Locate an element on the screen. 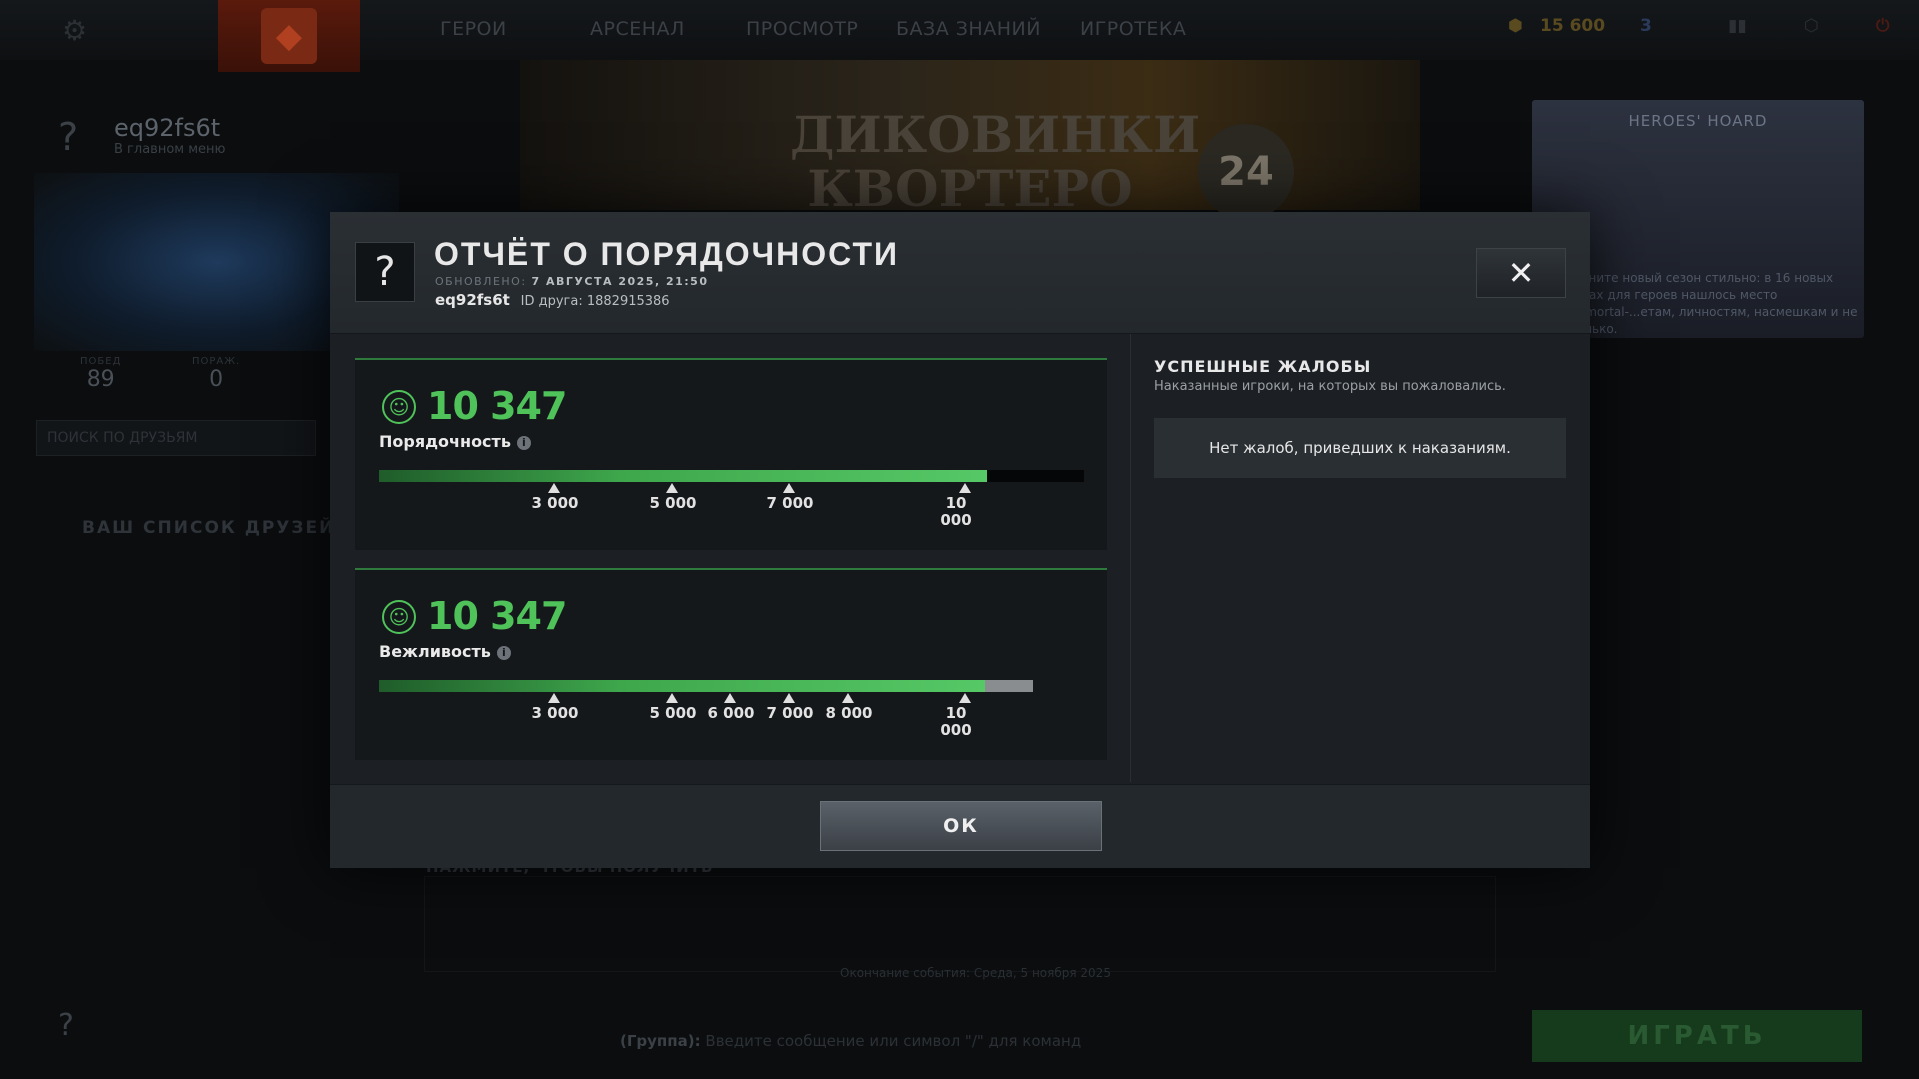 Image resolution: width=1919 pixels, height=1079 pixels. nav-knowledge-base: БАЗА ЗНАНИЙ is located at coordinates (968, 29).